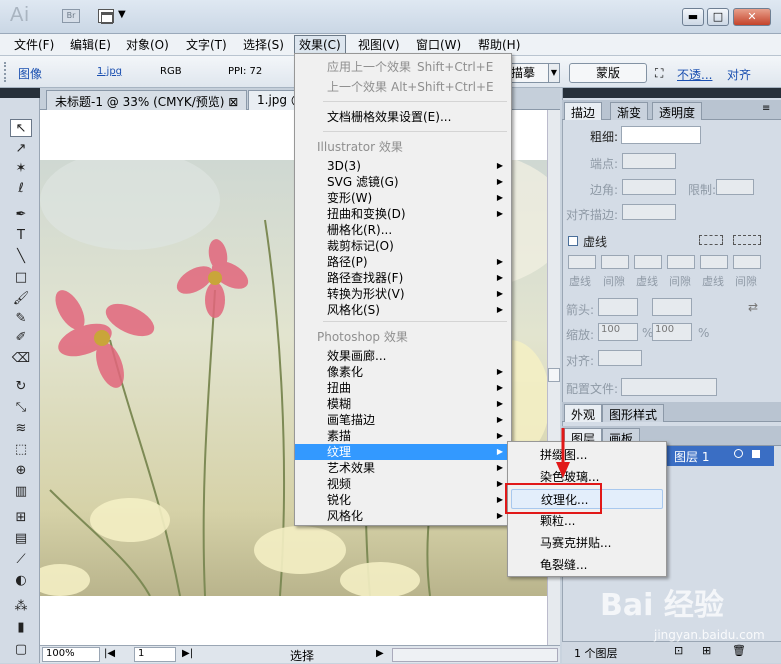  Describe the element at coordinates (766, 108) in the screenshot. I see `panel-menu-icon: ≡` at that location.